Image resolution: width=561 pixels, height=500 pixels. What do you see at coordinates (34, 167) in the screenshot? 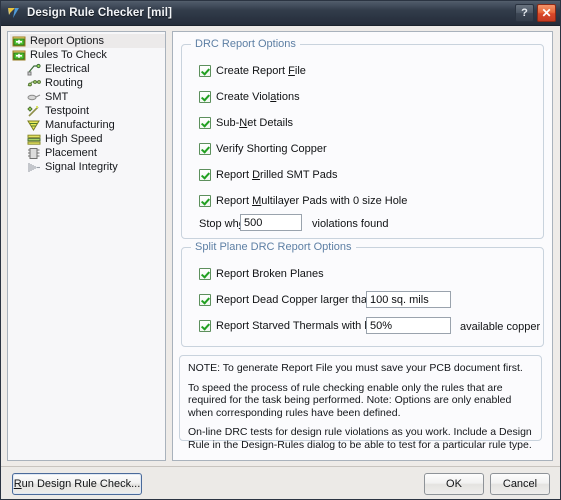
I see `signal-integrity-icon` at bounding box center [34, 167].